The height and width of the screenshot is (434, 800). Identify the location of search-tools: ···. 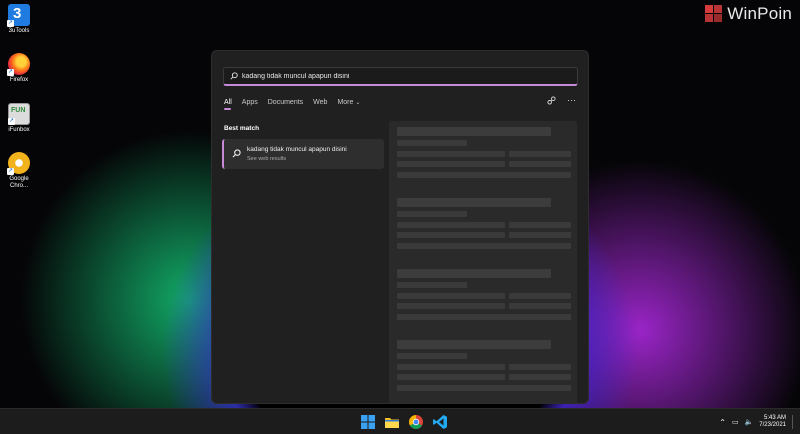
(561, 100).